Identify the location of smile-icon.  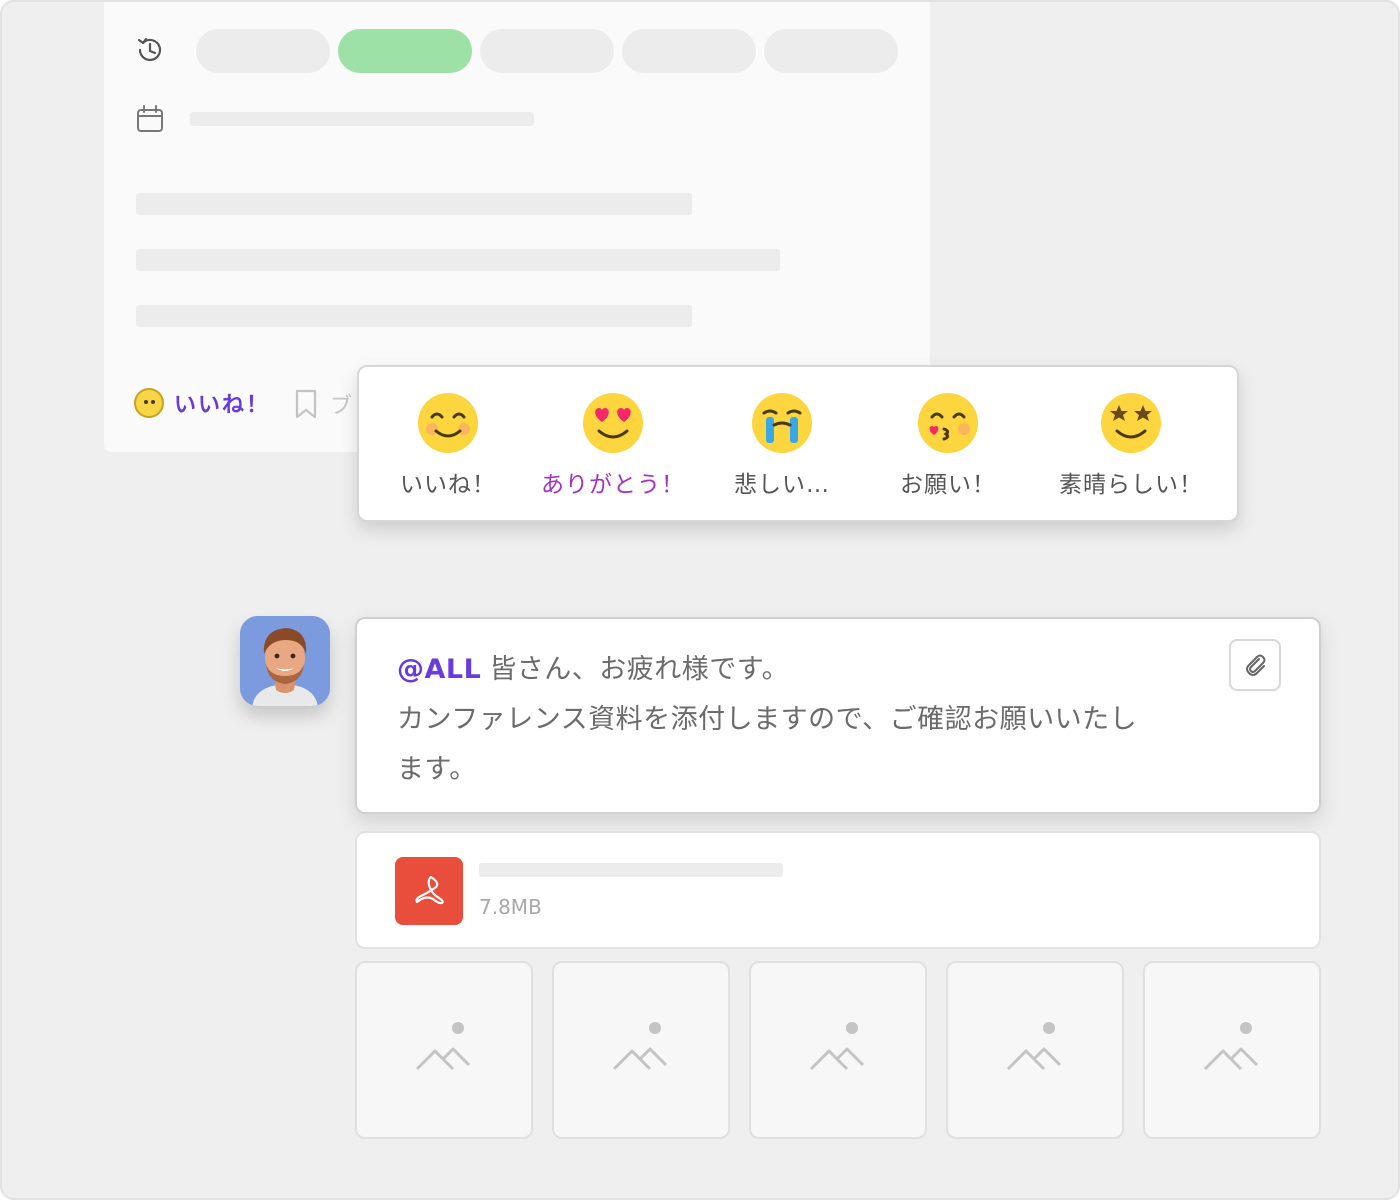
(448, 423).